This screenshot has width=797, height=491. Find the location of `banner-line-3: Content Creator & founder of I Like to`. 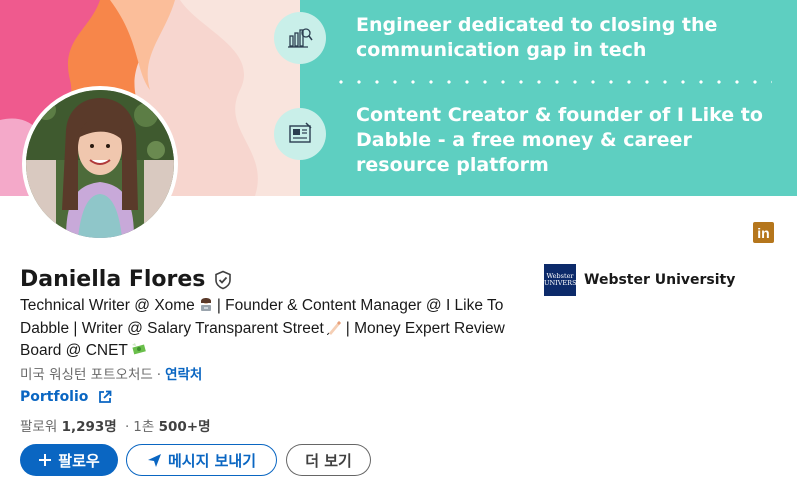

banner-line-3: Content Creator & founder of I Like to is located at coordinates (559, 115).